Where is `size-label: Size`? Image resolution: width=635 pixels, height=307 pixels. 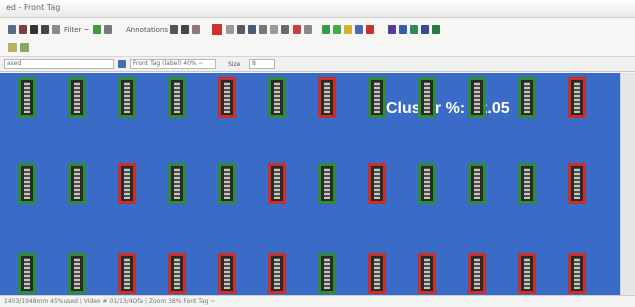 size-label: Size is located at coordinates (234, 64).